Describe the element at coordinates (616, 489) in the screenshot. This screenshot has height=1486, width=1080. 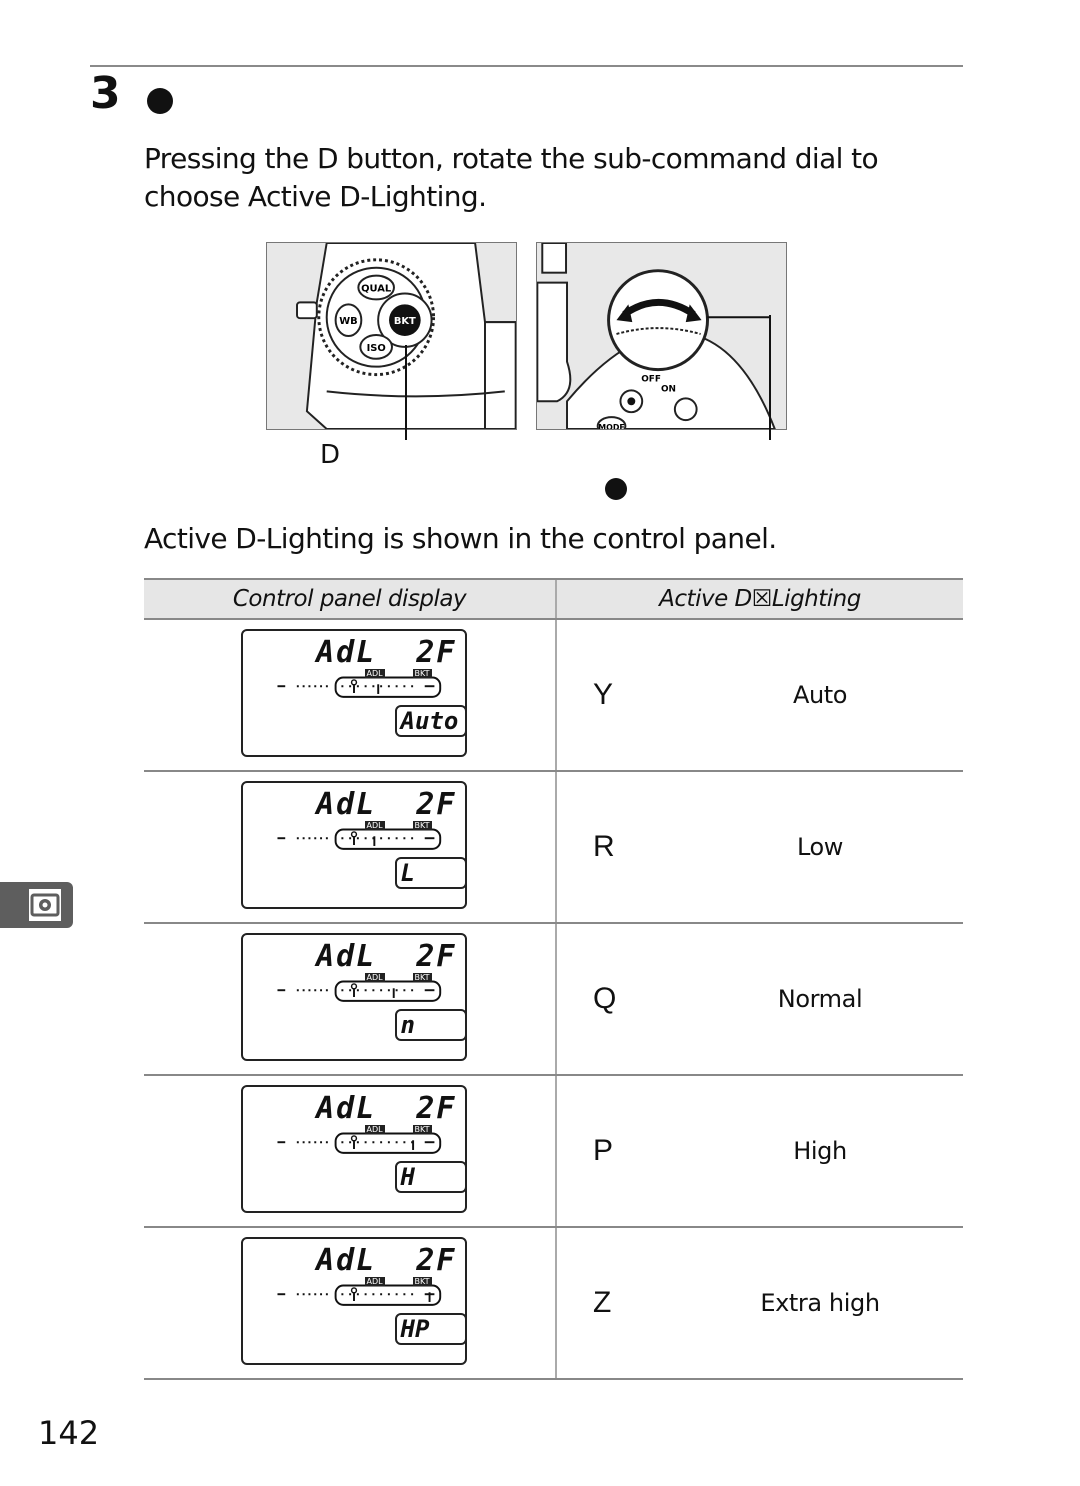
I see `sub-command-dial-callout-icon` at that location.